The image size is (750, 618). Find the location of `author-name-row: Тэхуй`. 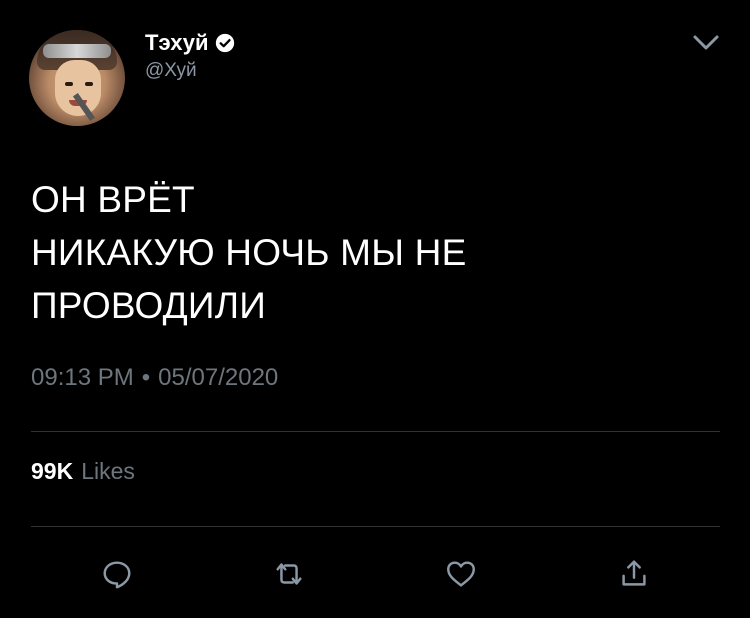

author-name-row: Тэхуй is located at coordinates (190, 43).